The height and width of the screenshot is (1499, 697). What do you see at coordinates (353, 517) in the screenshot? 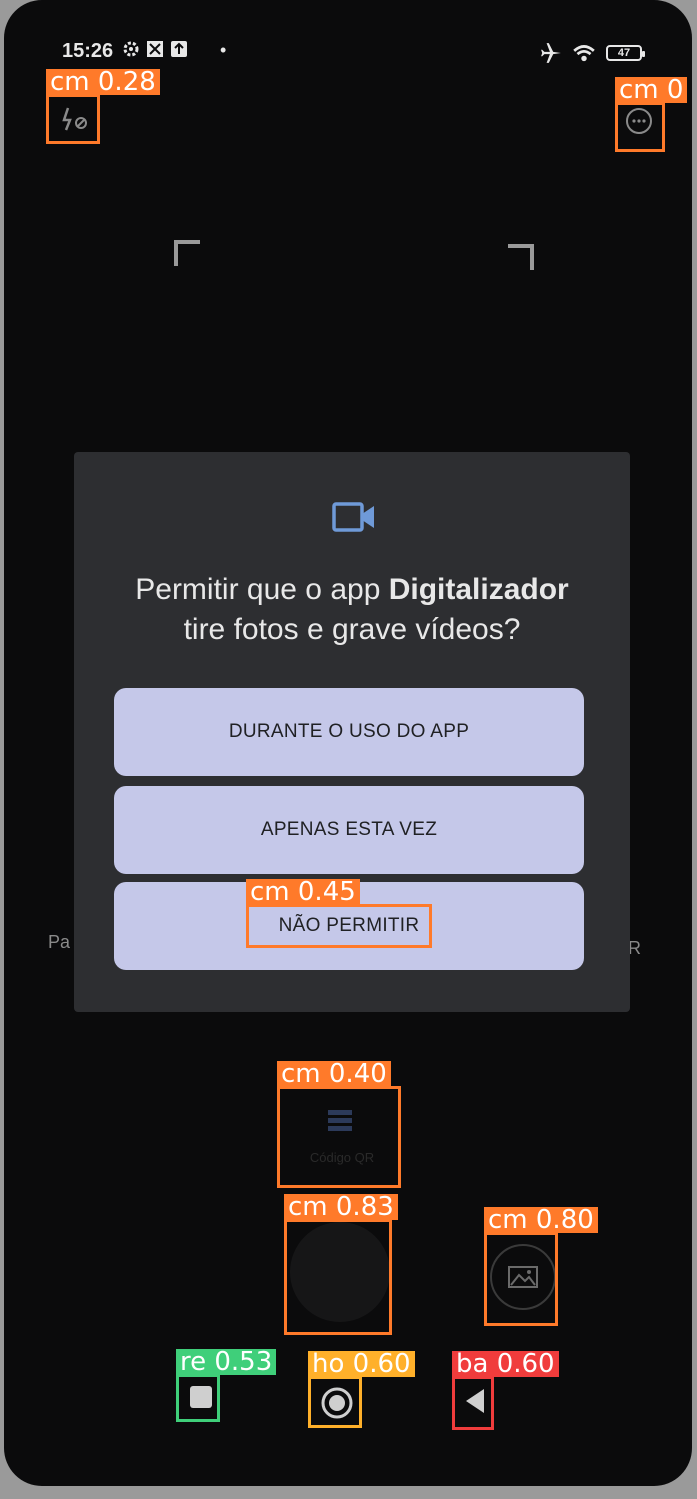
I see `video-camera-icon` at bounding box center [353, 517].